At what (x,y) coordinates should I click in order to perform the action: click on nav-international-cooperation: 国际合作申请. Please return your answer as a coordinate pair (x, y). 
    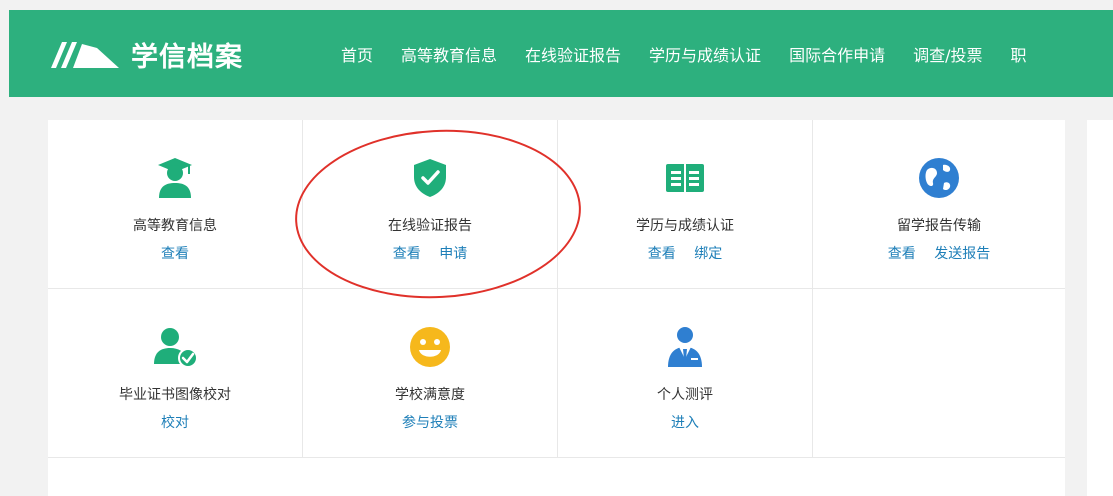
    Looking at the image, I should click on (837, 54).